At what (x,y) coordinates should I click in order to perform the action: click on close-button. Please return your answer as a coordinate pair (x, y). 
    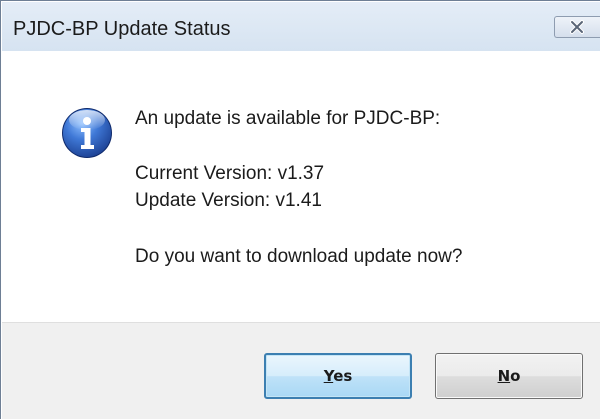
    Looking at the image, I should click on (577, 27).